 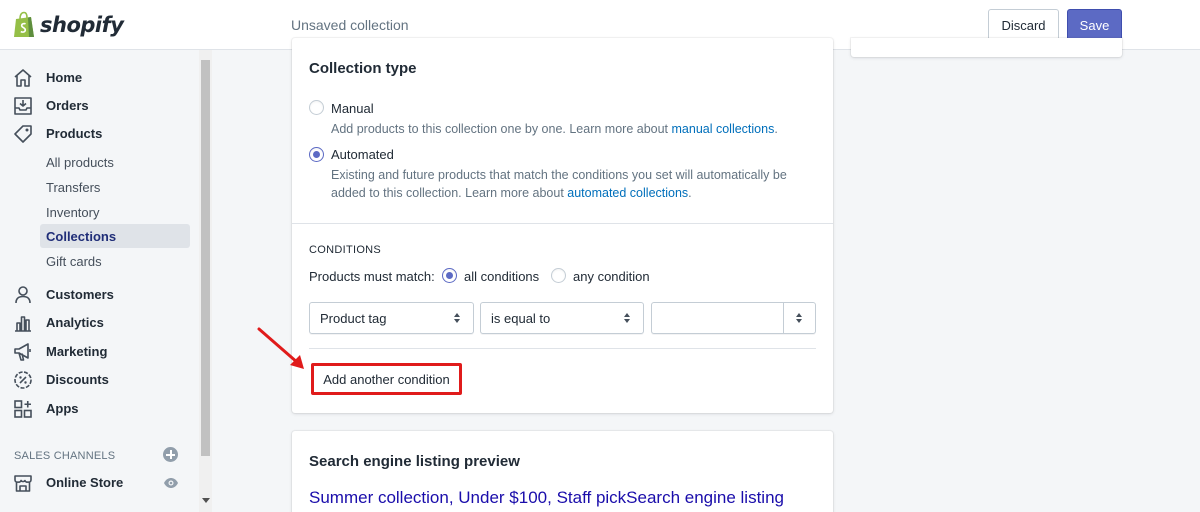 What do you see at coordinates (414, 461) in the screenshot?
I see `seo-heading: Search engine listing preview` at bounding box center [414, 461].